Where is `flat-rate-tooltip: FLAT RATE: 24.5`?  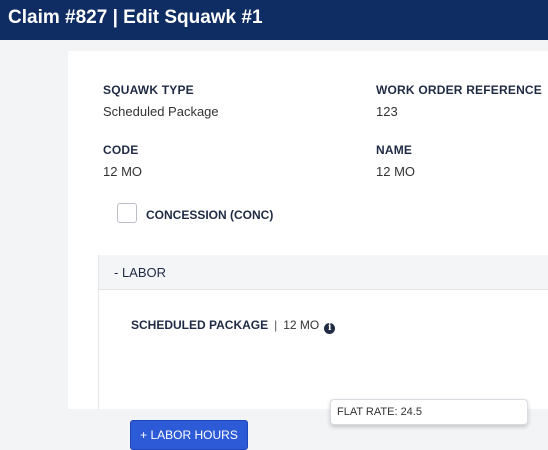 flat-rate-tooltip: FLAT RATE: 24.5 is located at coordinates (429, 412).